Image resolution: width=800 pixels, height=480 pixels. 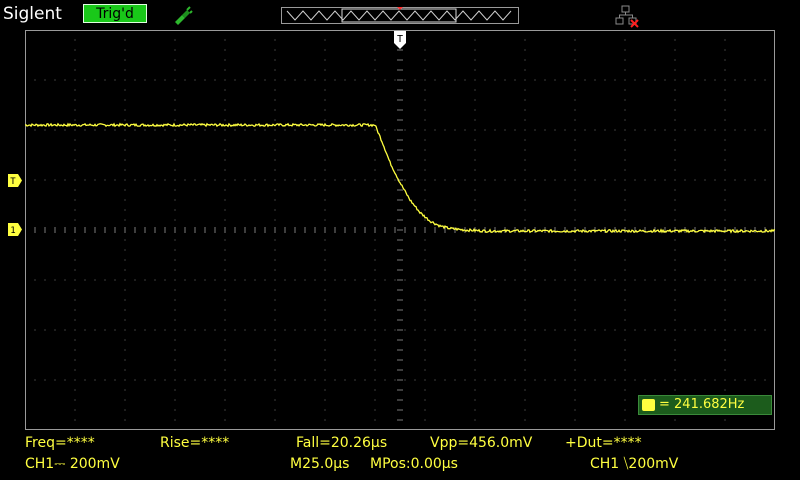 I want to click on frequency-counter-value: = 241.682Hz, so click(x=702, y=404).